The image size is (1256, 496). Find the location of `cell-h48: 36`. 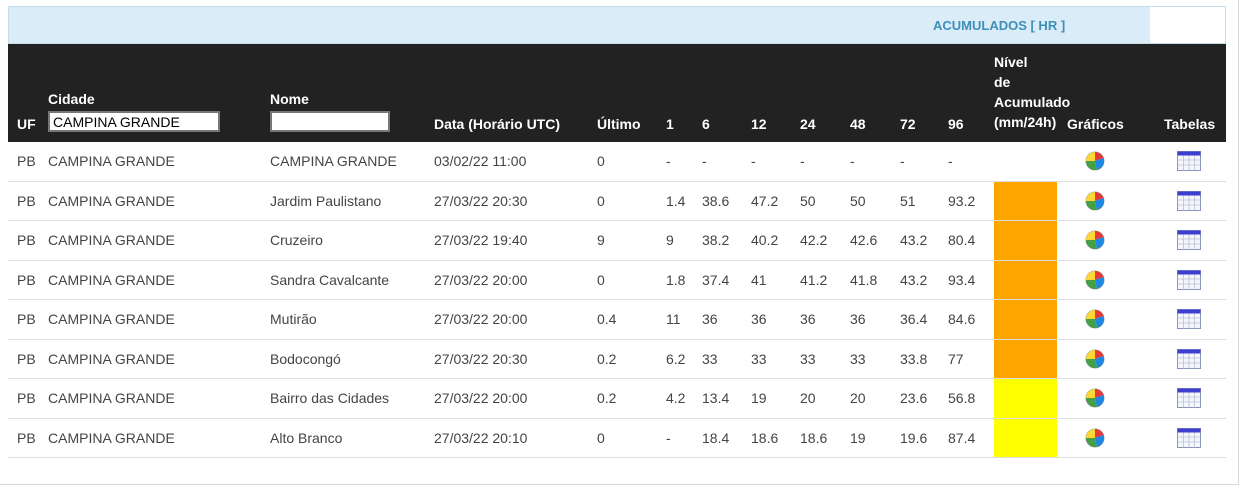

cell-h48: 36 is located at coordinates (858, 319).